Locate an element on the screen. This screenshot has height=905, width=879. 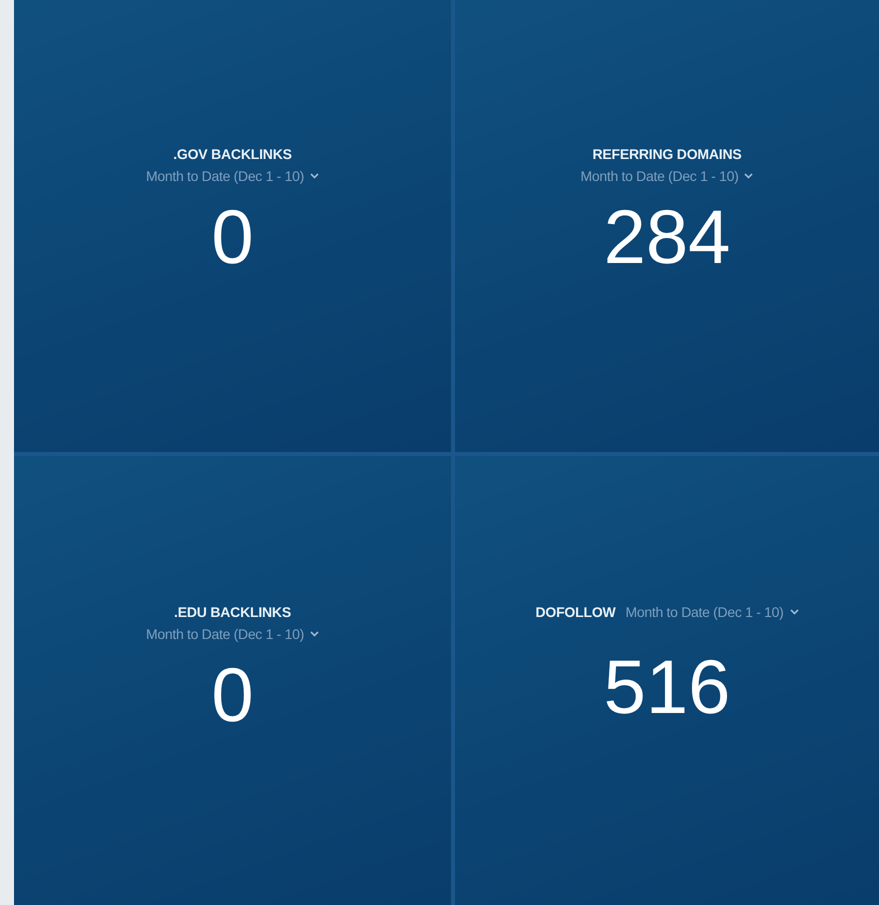
metric-title: DOFOLLOW is located at coordinates (575, 612).